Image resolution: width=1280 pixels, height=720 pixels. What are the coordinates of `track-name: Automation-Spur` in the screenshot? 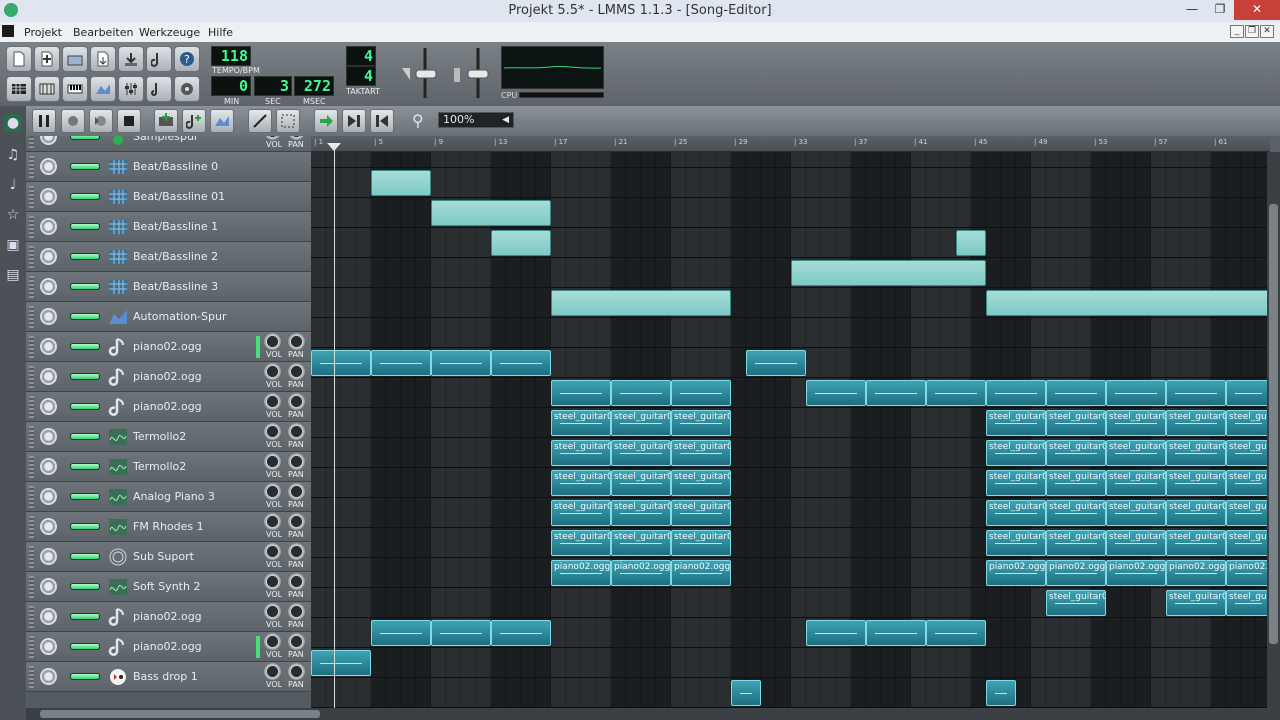 It's located at (180, 316).